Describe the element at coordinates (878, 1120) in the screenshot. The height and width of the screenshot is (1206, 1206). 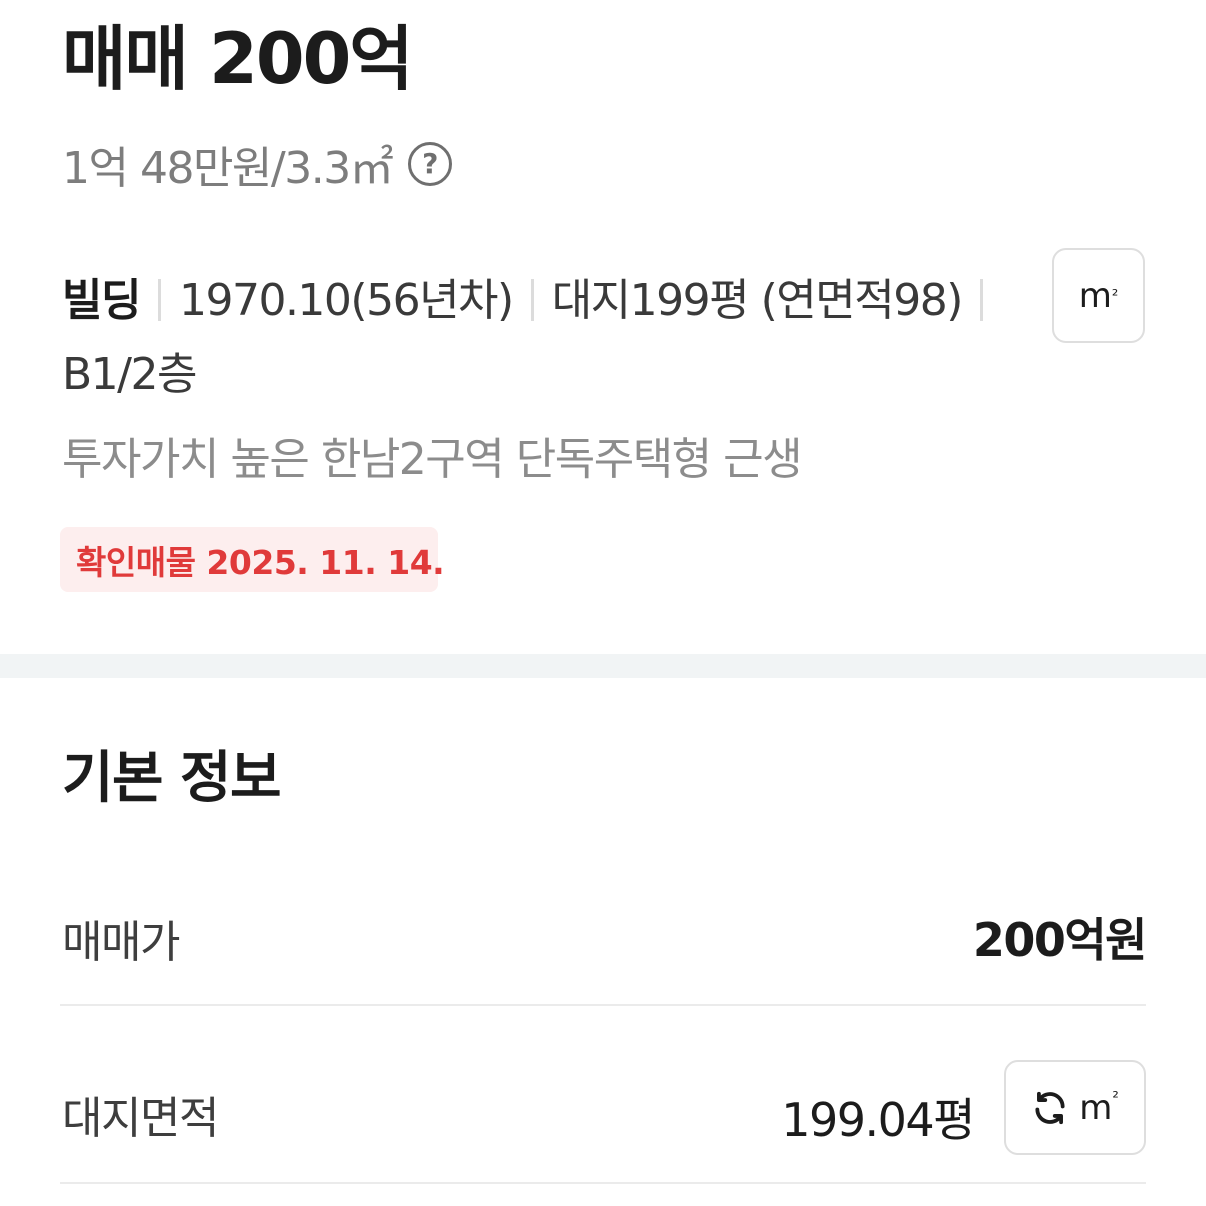
I see `info-value: 199.04평` at that location.